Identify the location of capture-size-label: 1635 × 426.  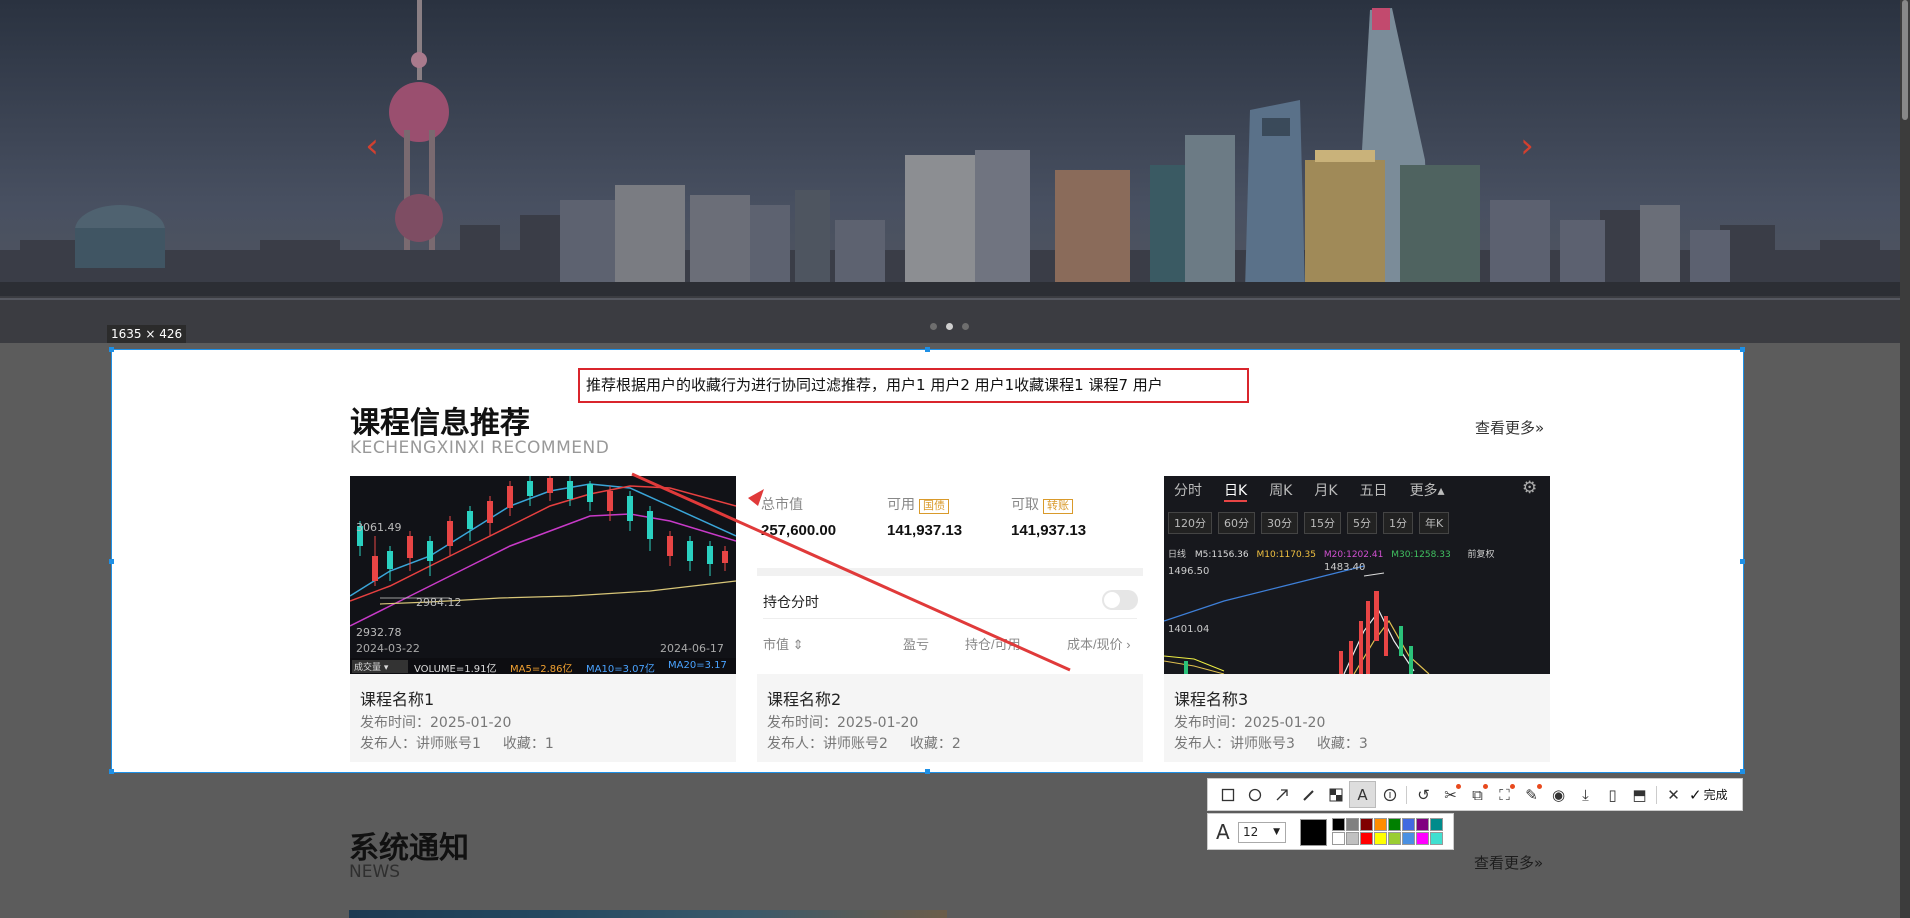
(147, 334).